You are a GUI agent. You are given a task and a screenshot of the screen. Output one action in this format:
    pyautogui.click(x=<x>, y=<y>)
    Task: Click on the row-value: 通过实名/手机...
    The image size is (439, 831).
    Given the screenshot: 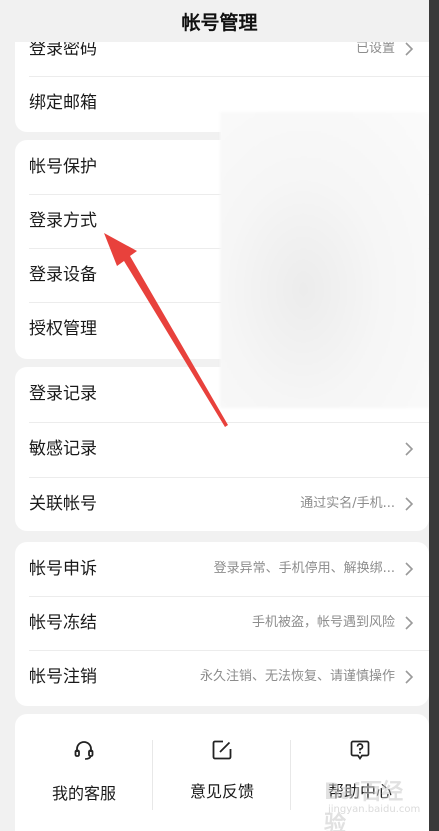 What is the action you would take?
    pyautogui.click(x=347, y=503)
    